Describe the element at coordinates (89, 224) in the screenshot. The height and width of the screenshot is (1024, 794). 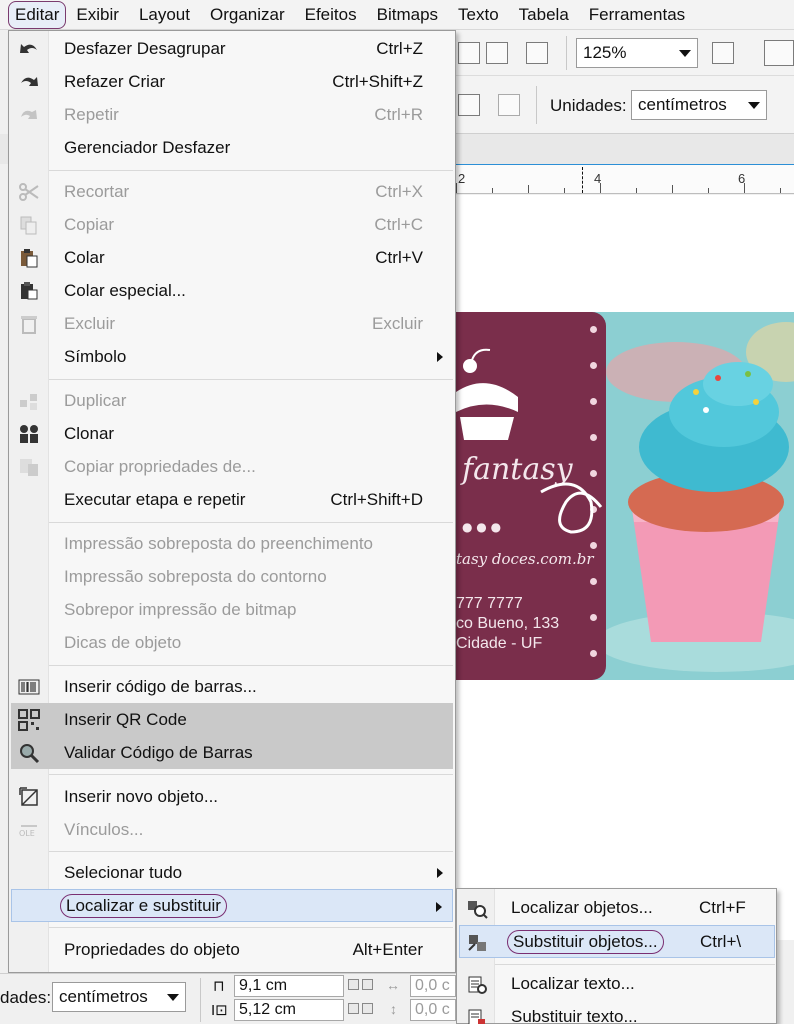
I see `menu-item-label: Copiar` at that location.